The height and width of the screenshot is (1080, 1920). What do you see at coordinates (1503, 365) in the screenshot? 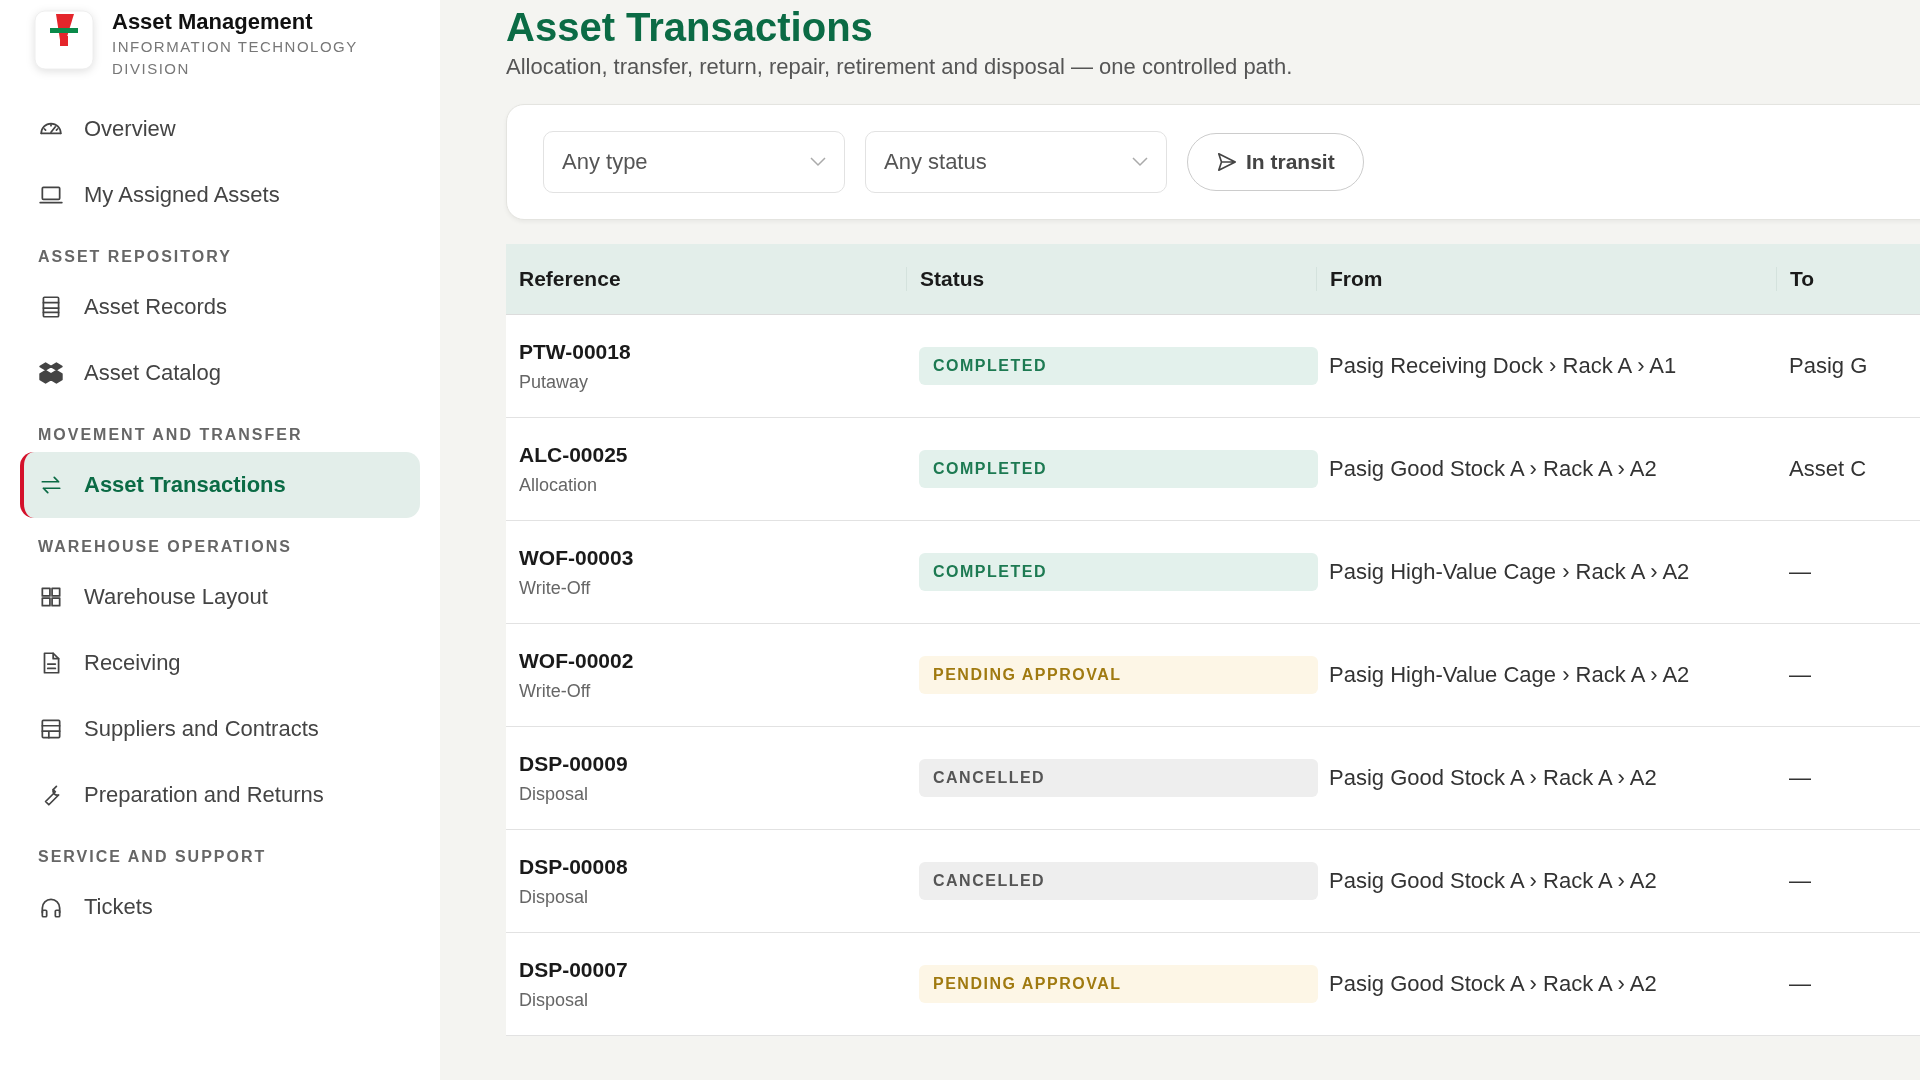
I see `table-cell: Pasig Receiving Dock › Rack A › A1` at bounding box center [1503, 365].